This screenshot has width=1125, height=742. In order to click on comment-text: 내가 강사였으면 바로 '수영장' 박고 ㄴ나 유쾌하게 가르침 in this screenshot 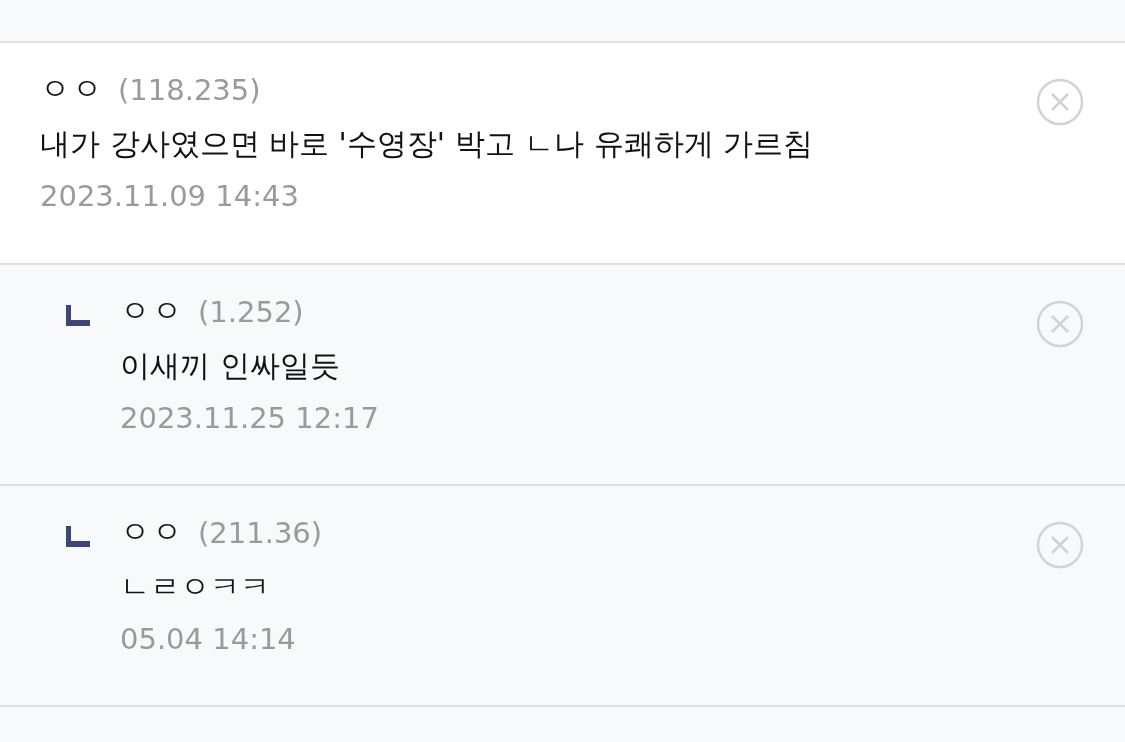, I will do `click(427, 144)`.